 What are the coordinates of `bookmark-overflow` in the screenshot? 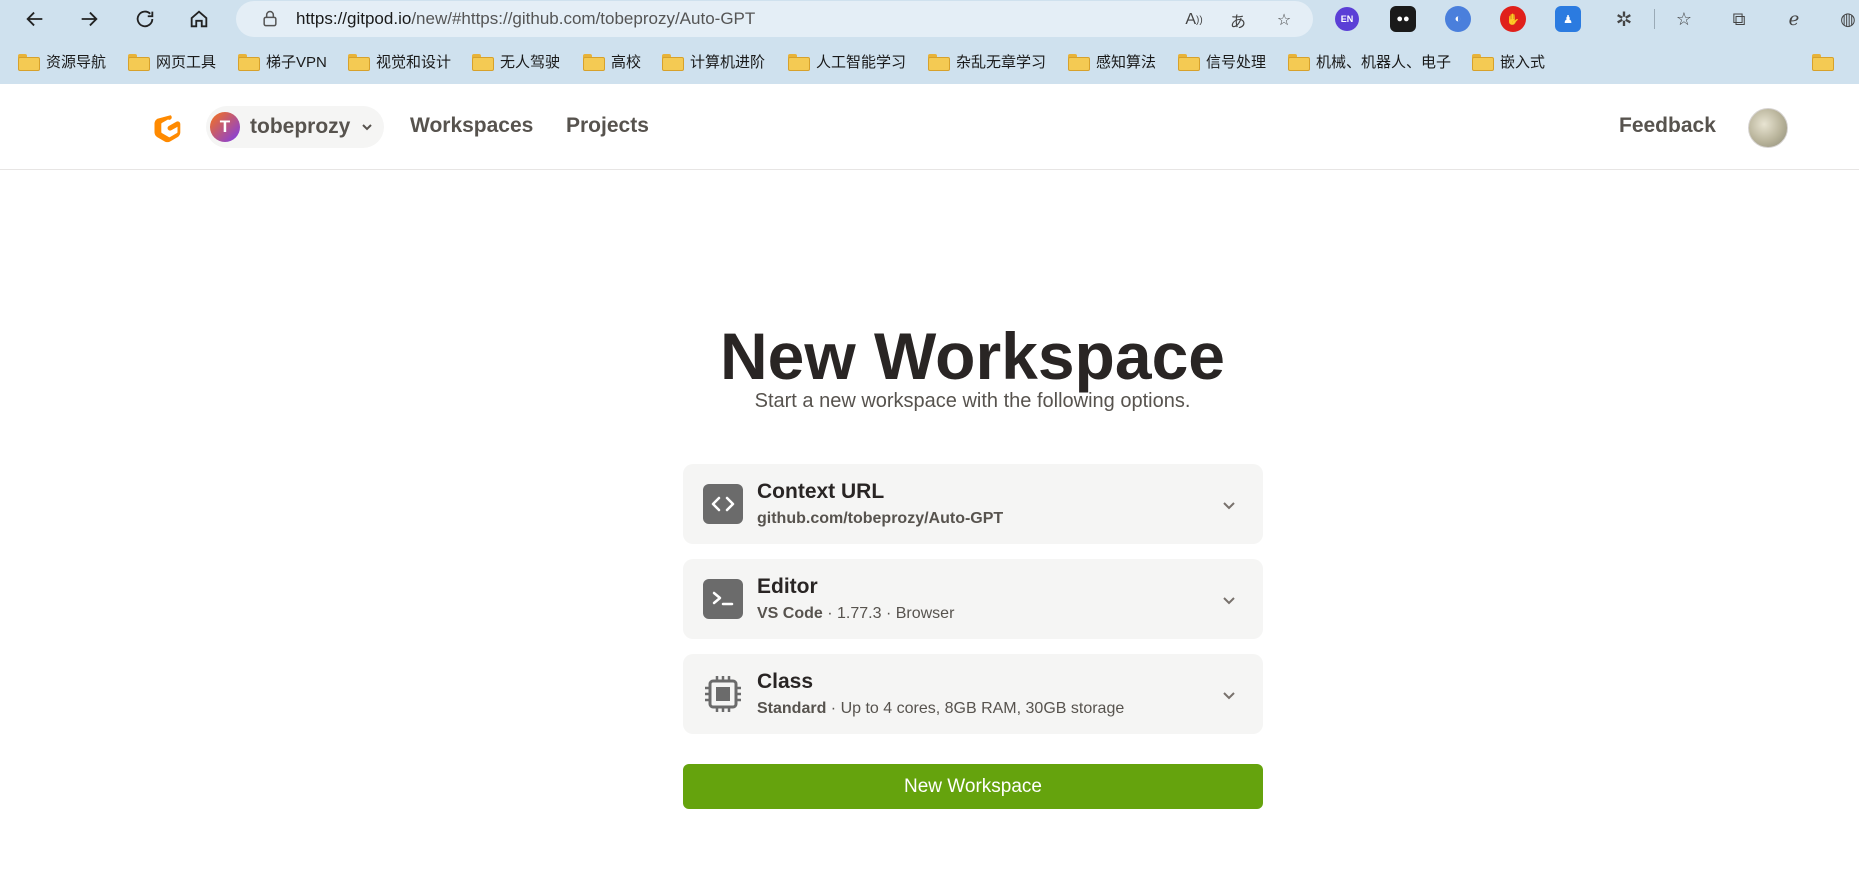 It's located at (1826, 61).